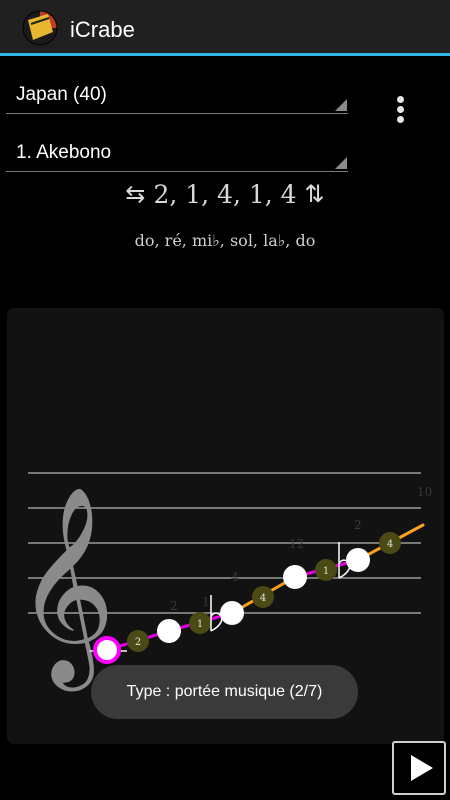 The height and width of the screenshot is (800, 450). I want to click on sort-icon: ⇅, so click(315, 194).